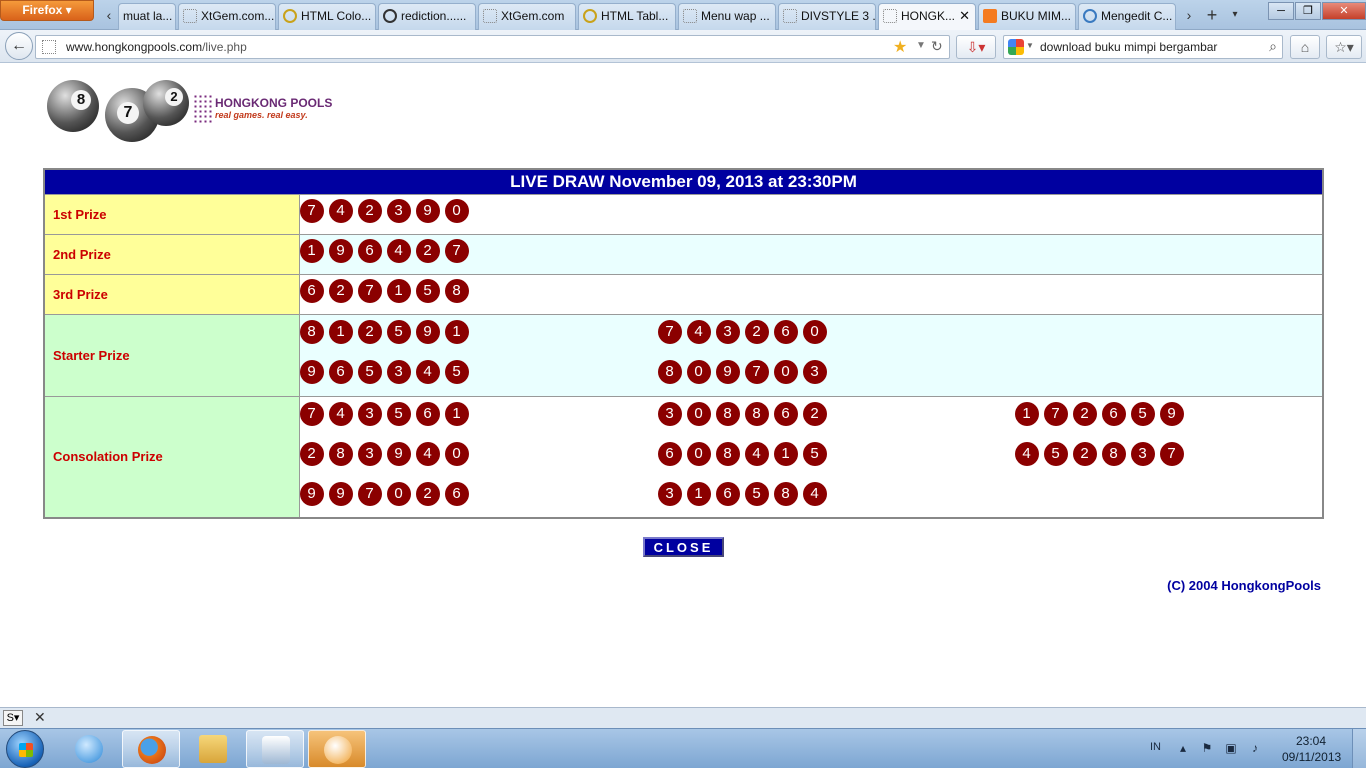  Describe the element at coordinates (527, 16) in the screenshot. I see `tab: XtGem.com` at that location.